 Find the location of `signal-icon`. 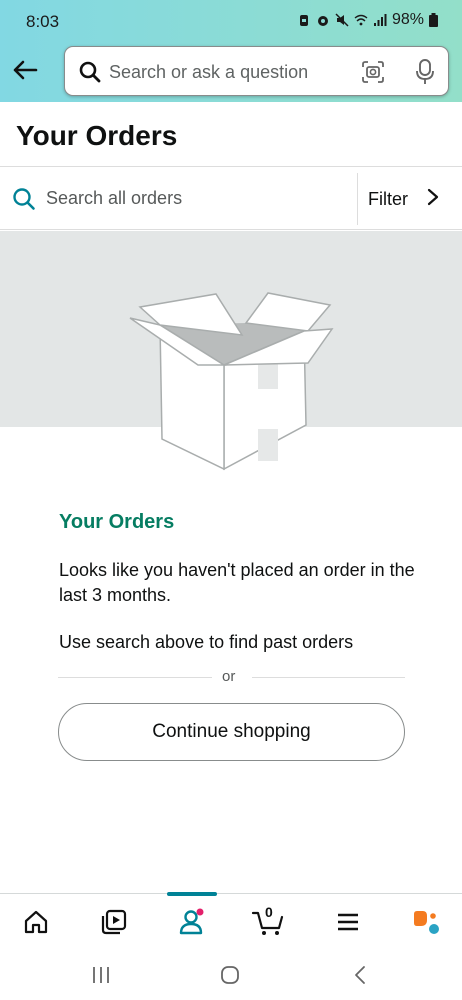

signal-icon is located at coordinates (380, 20).